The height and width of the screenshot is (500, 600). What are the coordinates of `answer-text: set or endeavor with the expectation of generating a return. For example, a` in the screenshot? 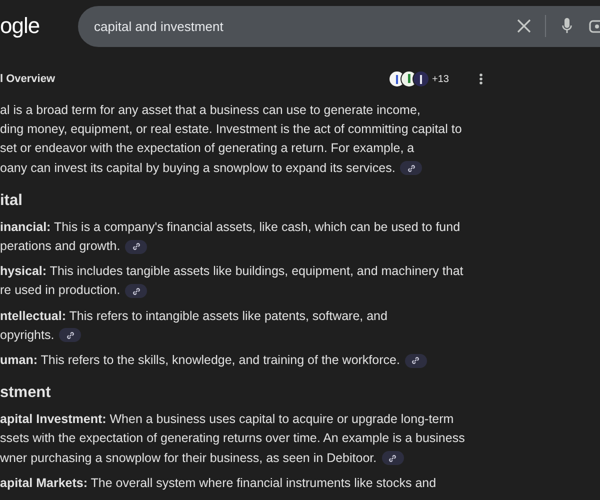 It's located at (207, 149).